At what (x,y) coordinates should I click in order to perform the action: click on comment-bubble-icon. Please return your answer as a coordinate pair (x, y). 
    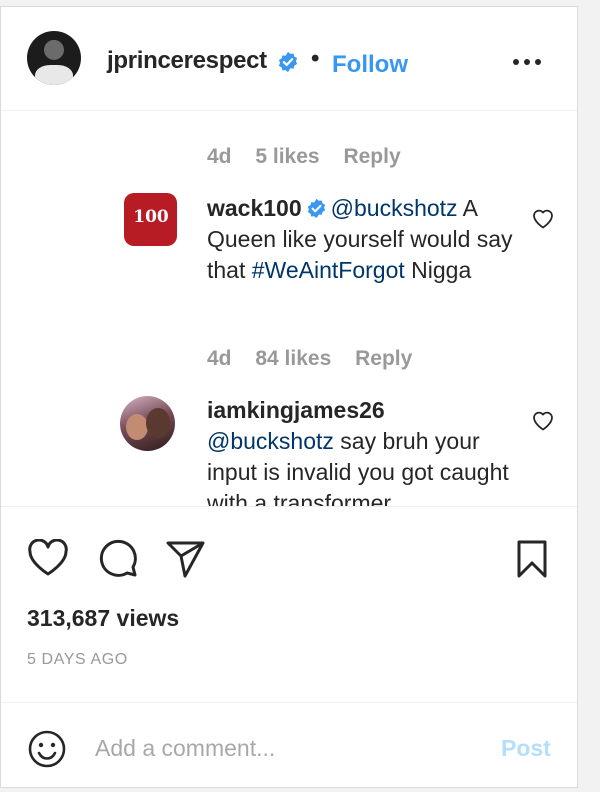
    Looking at the image, I should click on (118, 558).